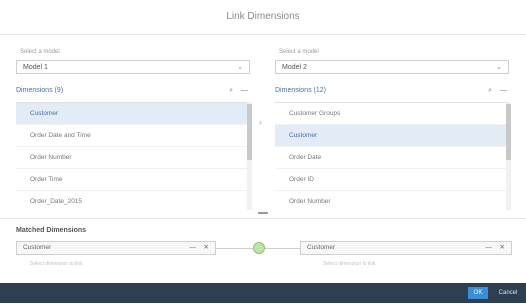 This screenshot has width=526, height=304. I want to click on right-model-value: Model 2, so click(294, 67).